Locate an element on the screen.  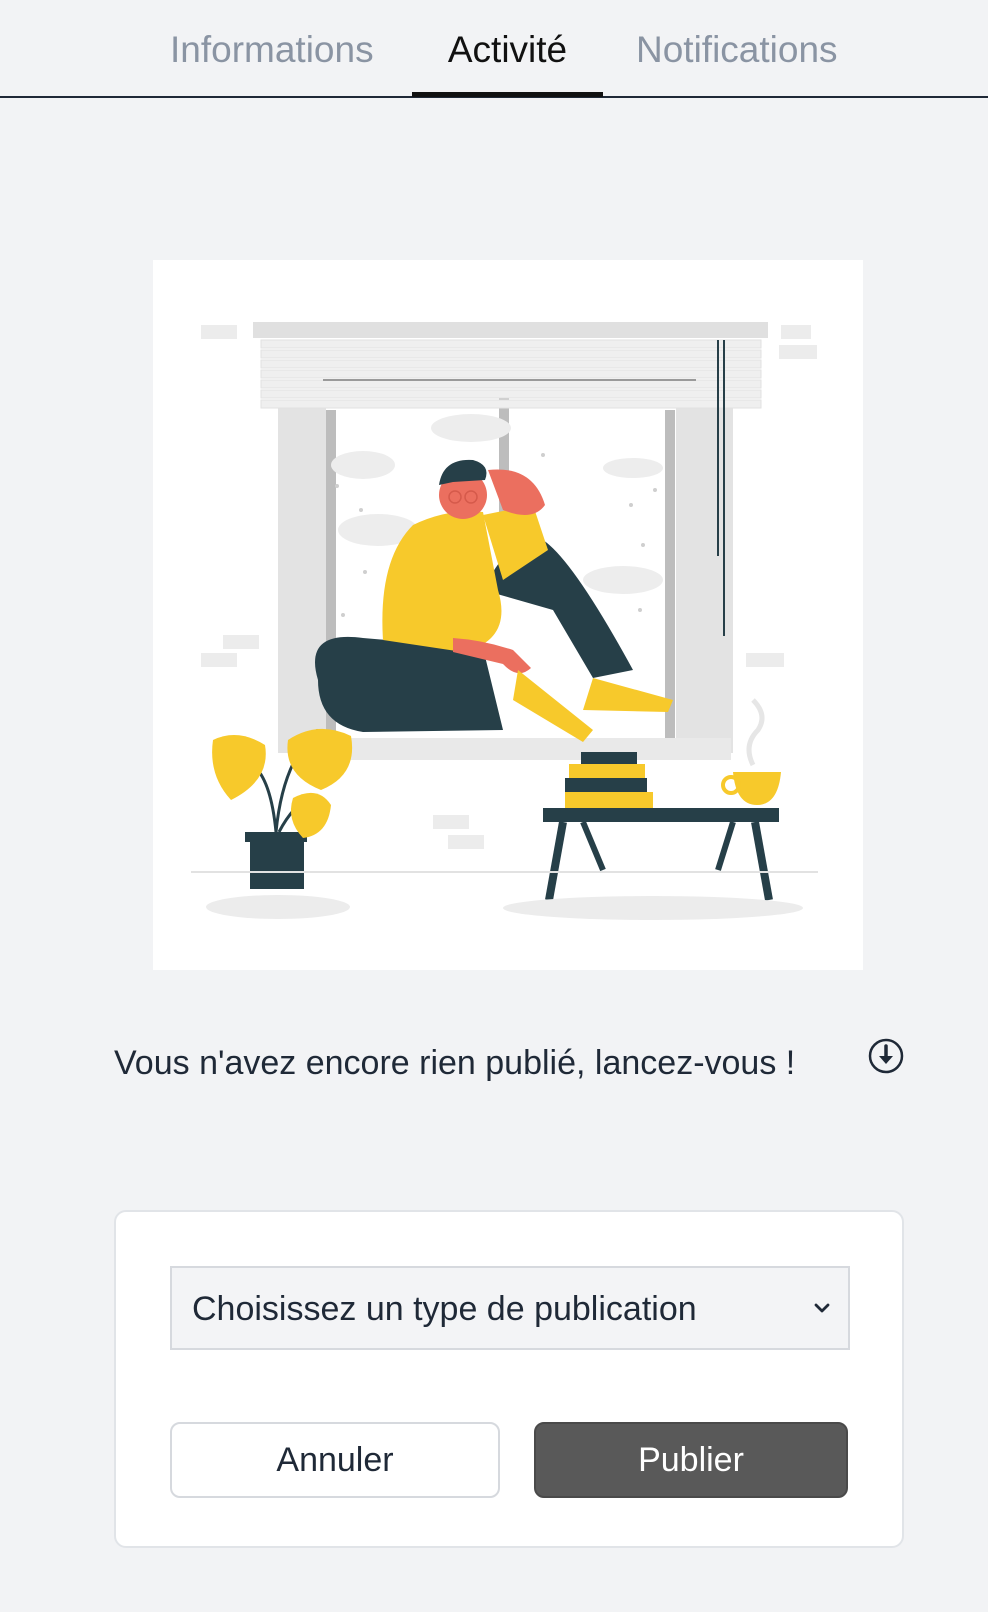
publication-type-select: Choisissez un type de publication is located at coordinates (510, 1308).